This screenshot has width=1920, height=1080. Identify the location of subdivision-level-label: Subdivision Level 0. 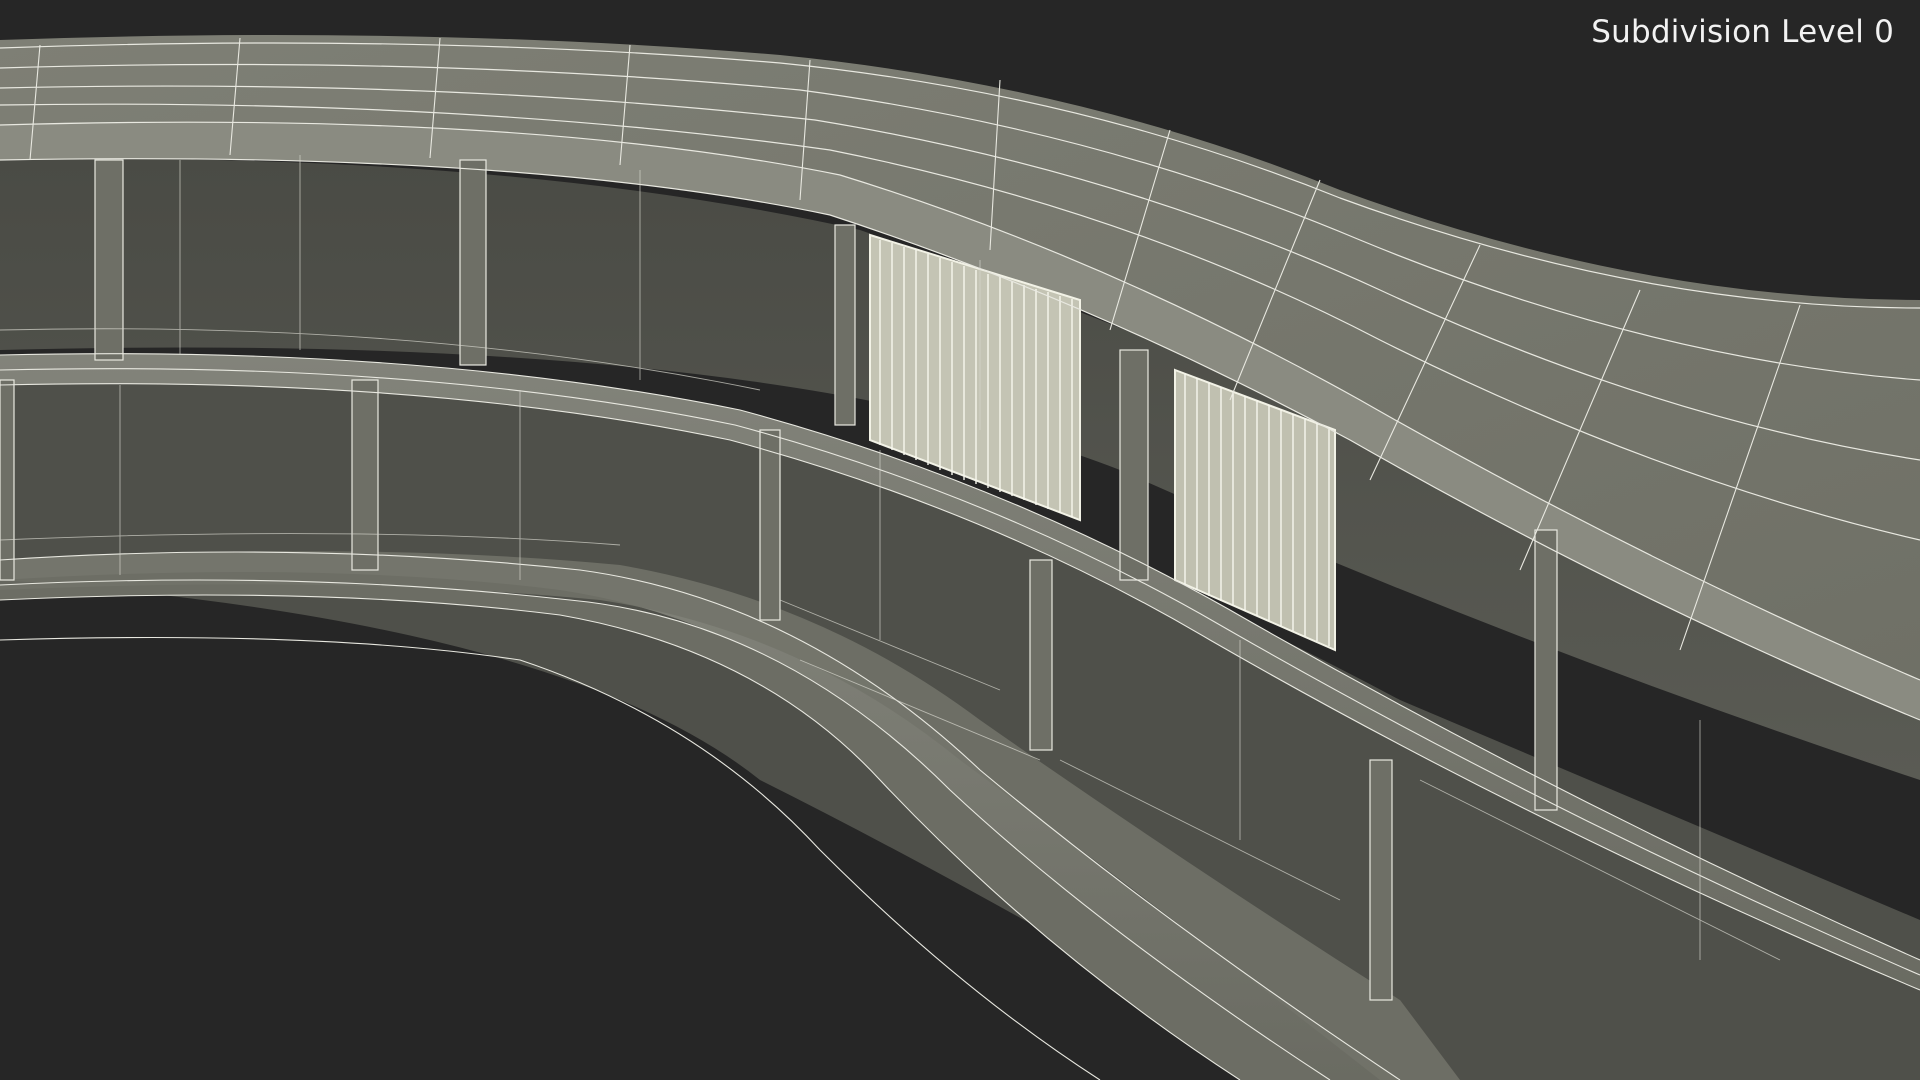
(1742, 32).